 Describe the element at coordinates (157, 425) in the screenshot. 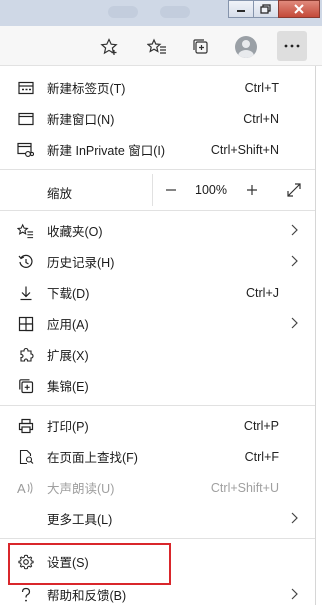

I see `menu-item-print: 打印(P) Ctrl+P` at that location.